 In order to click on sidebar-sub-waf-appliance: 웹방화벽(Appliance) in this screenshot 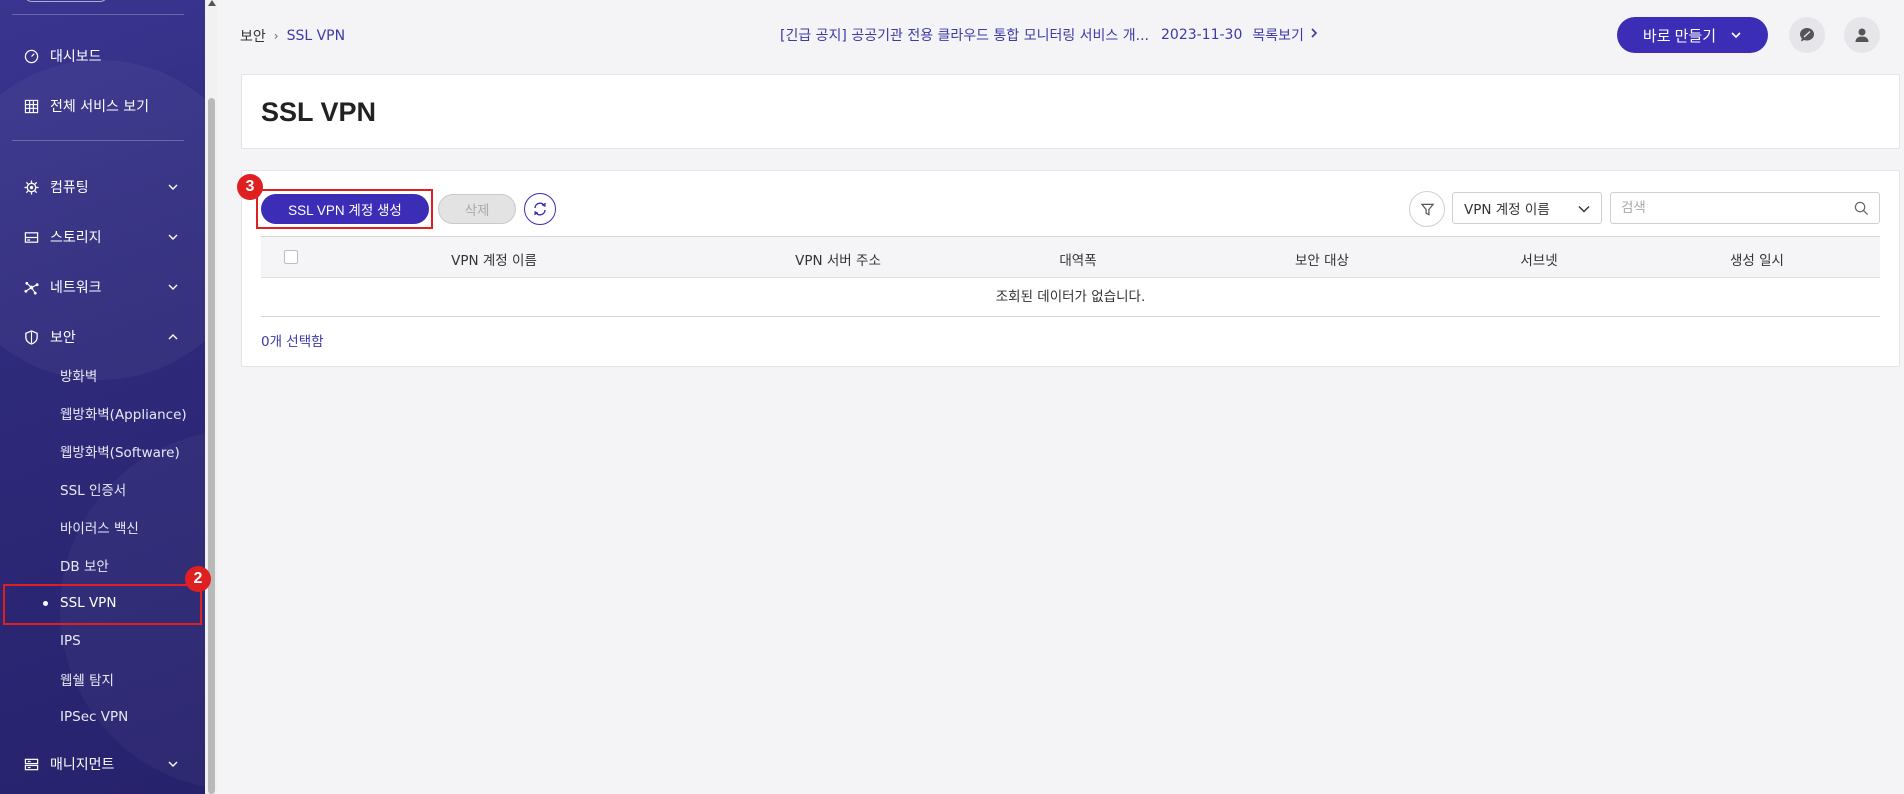, I will do `click(102, 413)`.